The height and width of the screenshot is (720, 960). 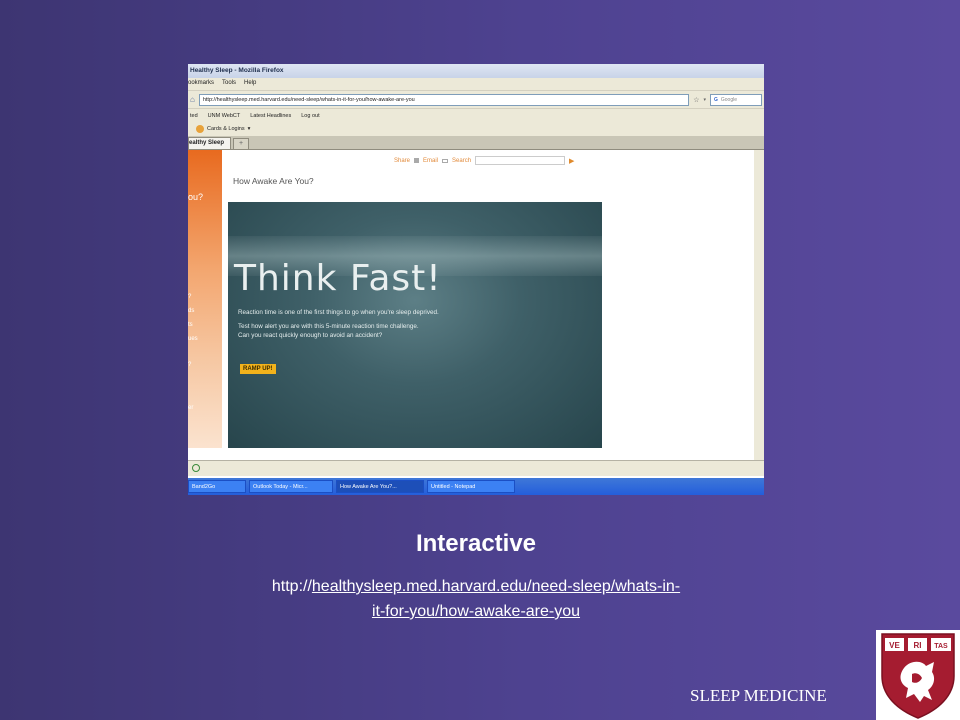 What do you see at coordinates (191, 408) in the screenshot?
I see `side-fragment: er` at bounding box center [191, 408].